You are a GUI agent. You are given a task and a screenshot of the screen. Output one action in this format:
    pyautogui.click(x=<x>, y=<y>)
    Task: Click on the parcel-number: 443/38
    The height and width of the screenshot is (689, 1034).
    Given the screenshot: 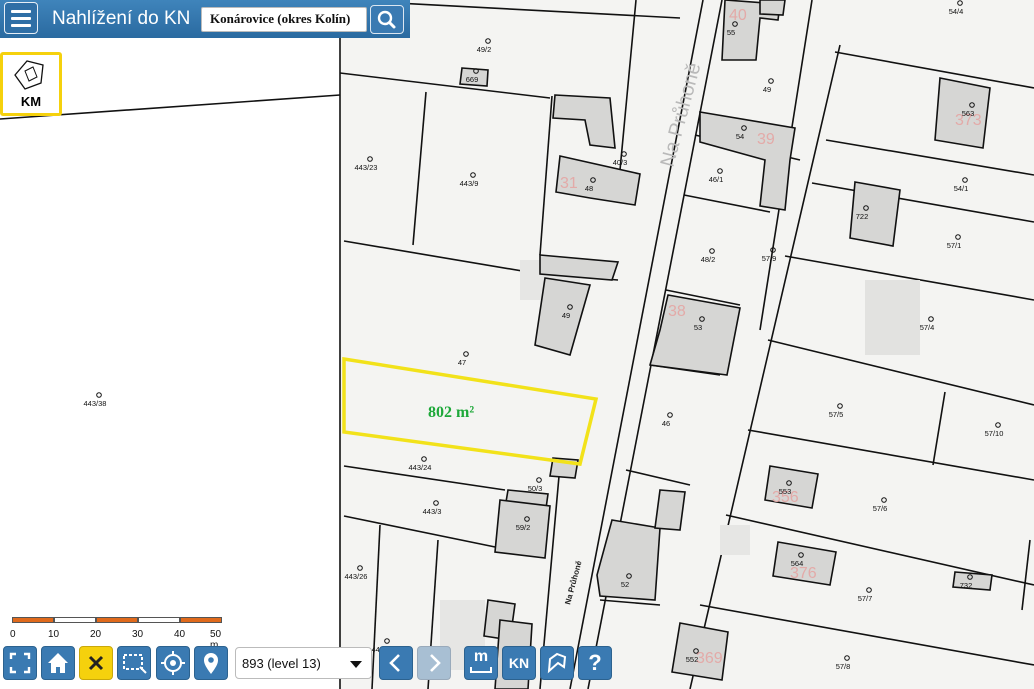 What is the action you would take?
    pyautogui.click(x=95, y=403)
    